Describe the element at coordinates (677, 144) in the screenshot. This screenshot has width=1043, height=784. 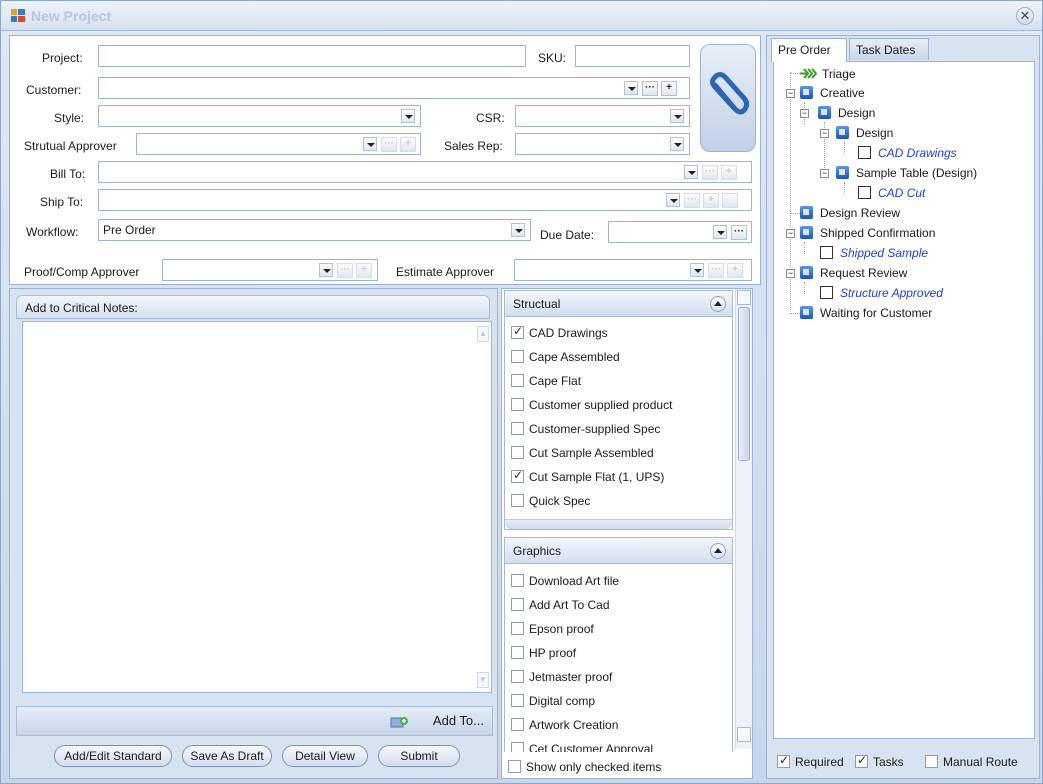
I see `sales-rep-dropdown-icon` at that location.